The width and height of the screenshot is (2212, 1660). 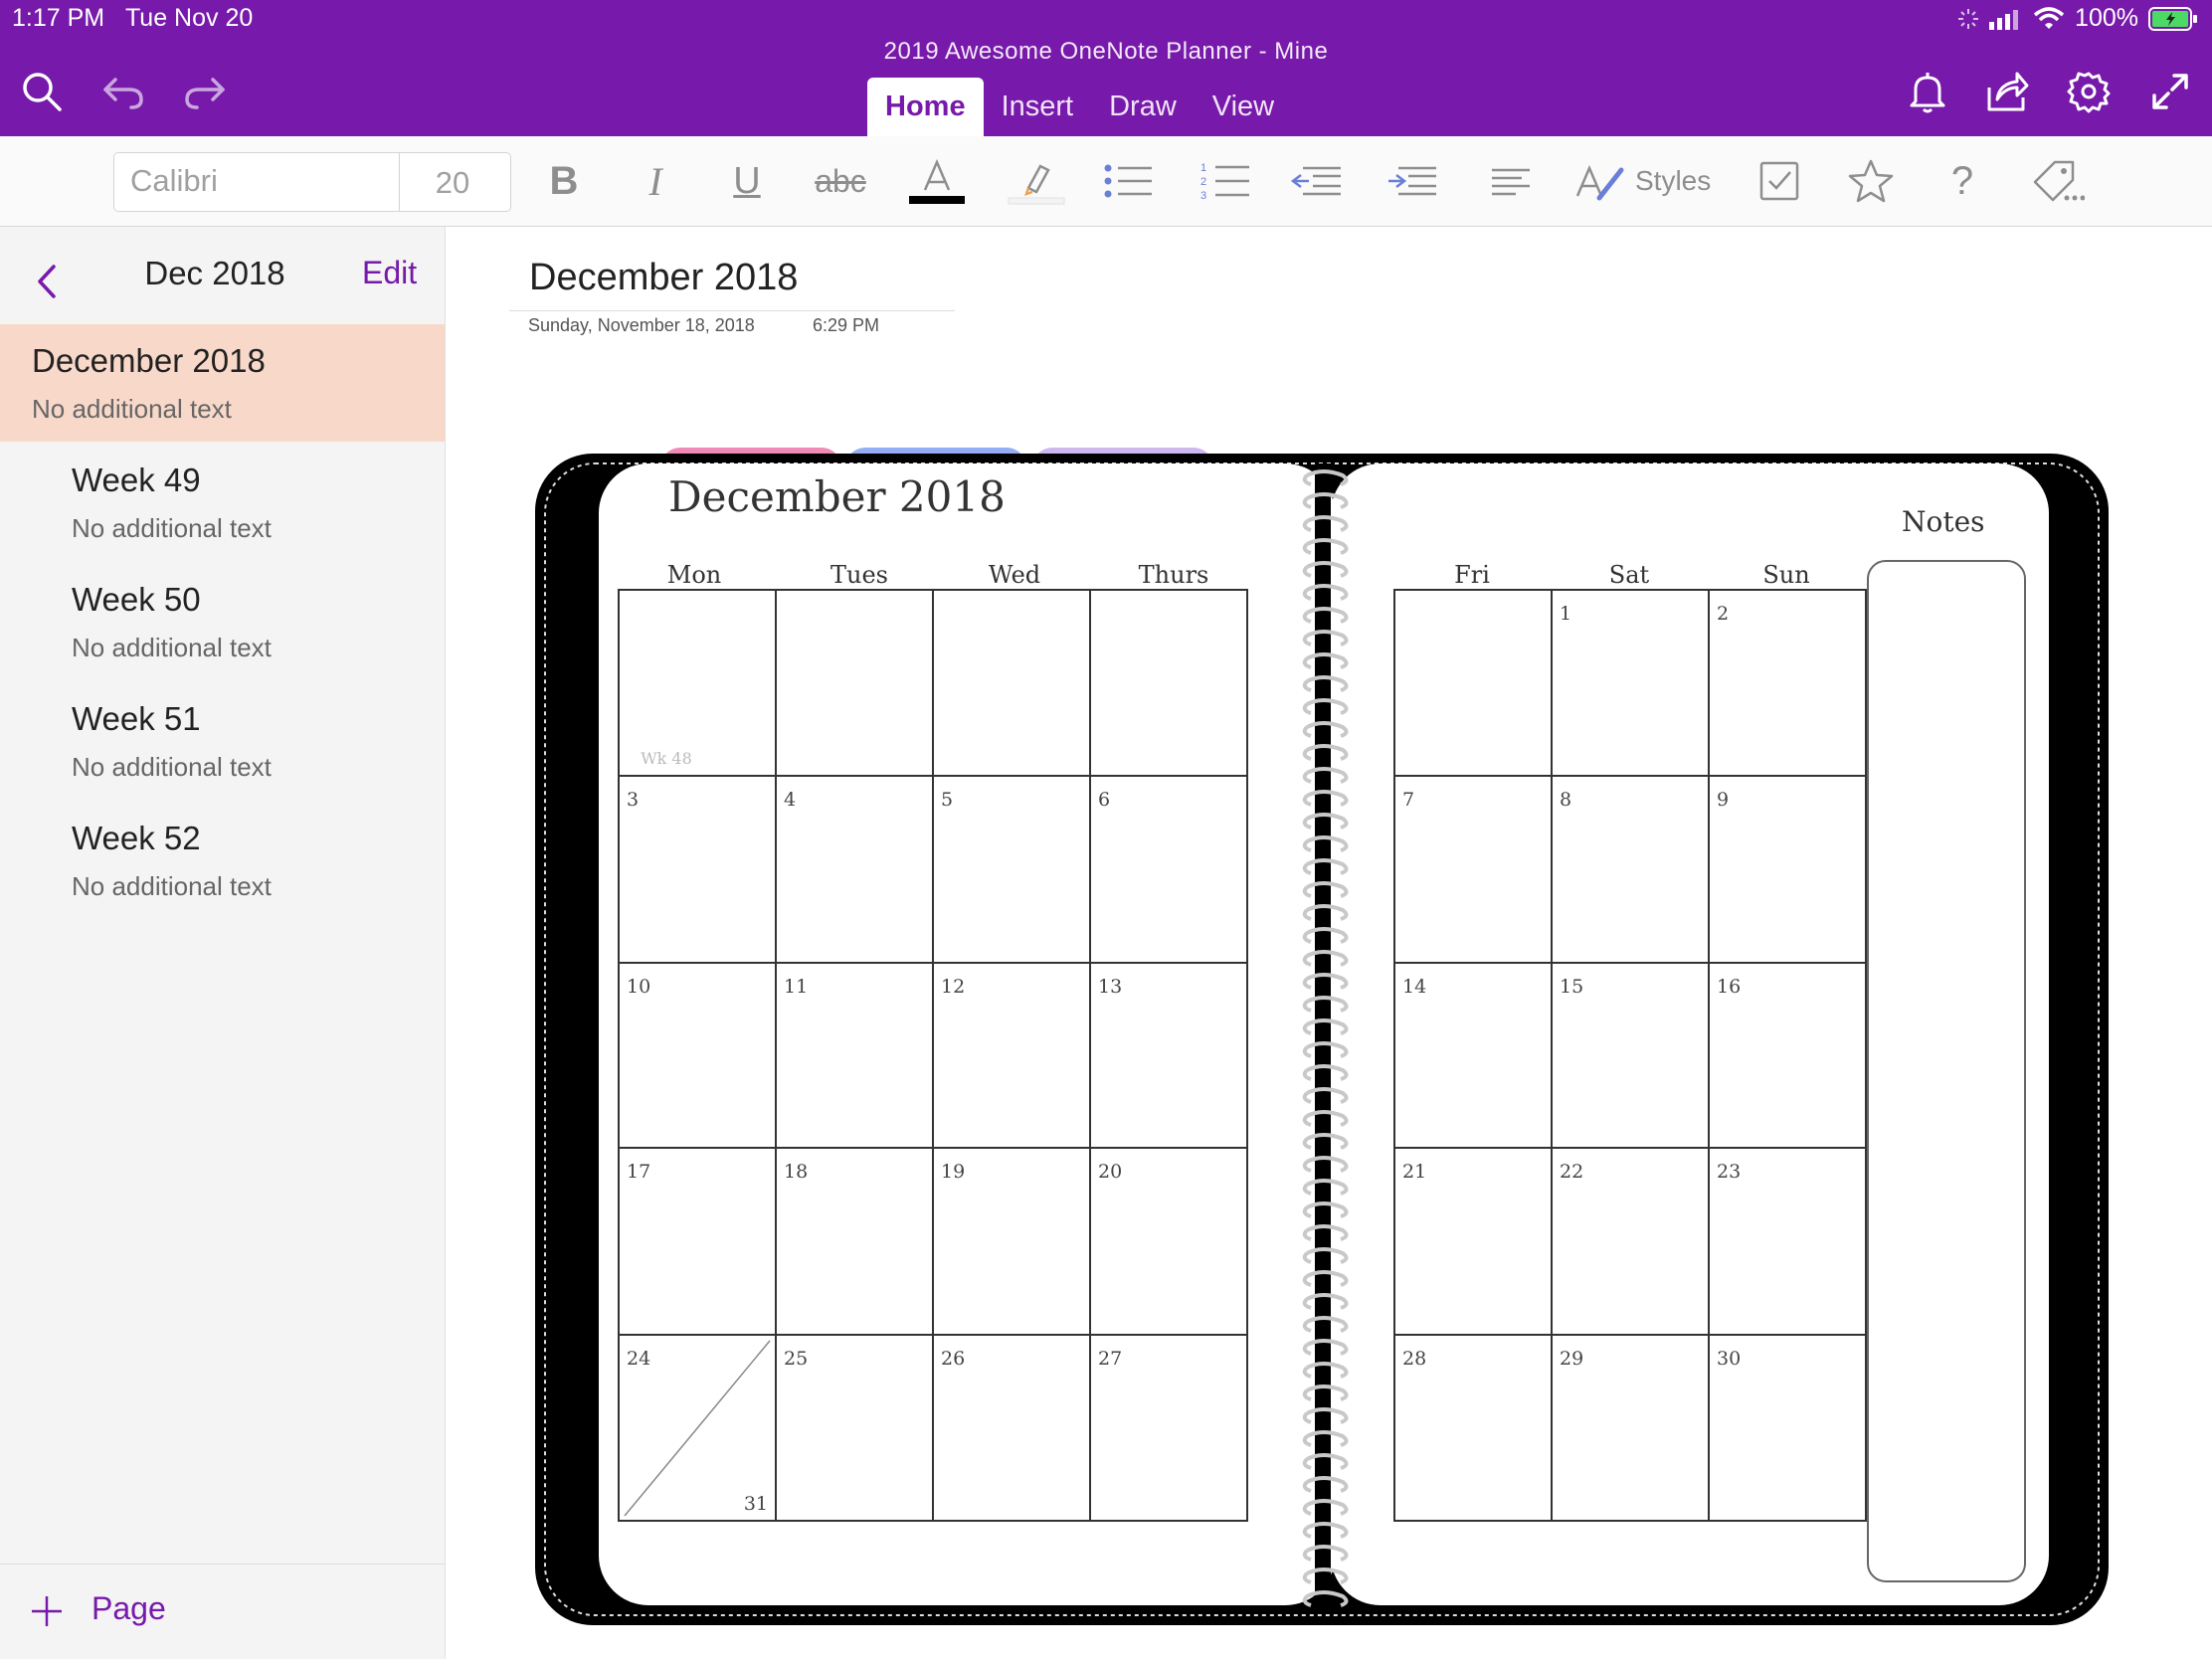 What do you see at coordinates (452, 183) in the screenshot?
I see `font-size-field: 20` at bounding box center [452, 183].